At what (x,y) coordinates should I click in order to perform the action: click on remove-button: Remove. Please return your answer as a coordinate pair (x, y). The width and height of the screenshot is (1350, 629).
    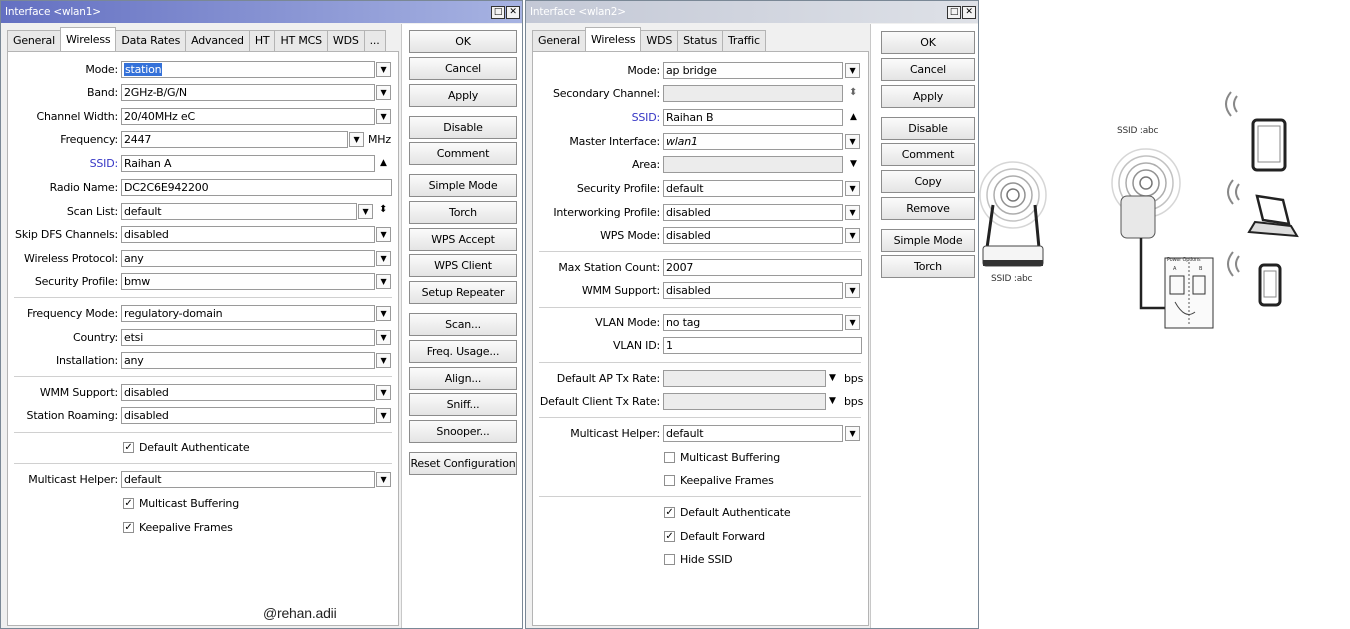
    Looking at the image, I should click on (928, 208).